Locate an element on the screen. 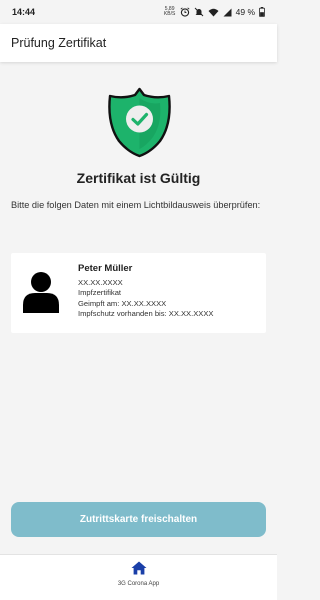 The height and width of the screenshot is (600, 320). app-bar: Prüfung Zertifikat is located at coordinates (138, 43).